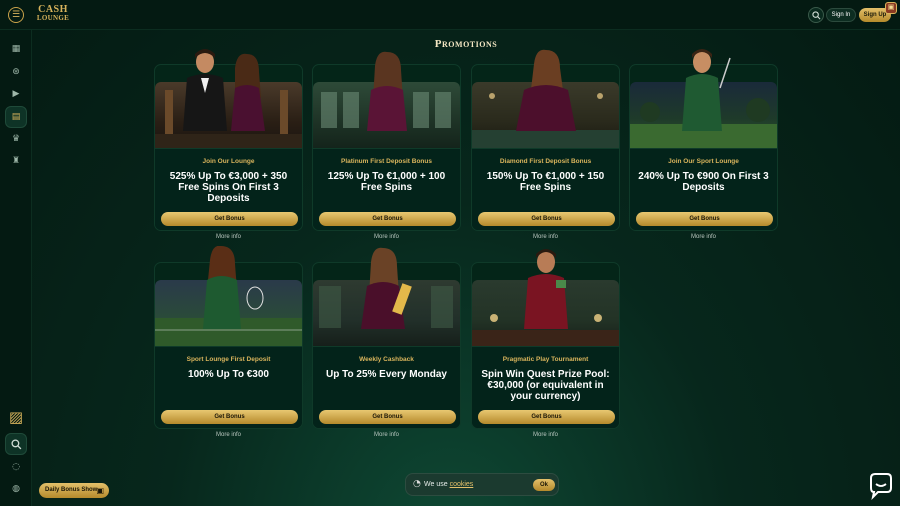 The image size is (900, 506). What do you see at coordinates (545, 161) in the screenshot?
I see `promo-title: Diamond First Deposit Bonus` at bounding box center [545, 161].